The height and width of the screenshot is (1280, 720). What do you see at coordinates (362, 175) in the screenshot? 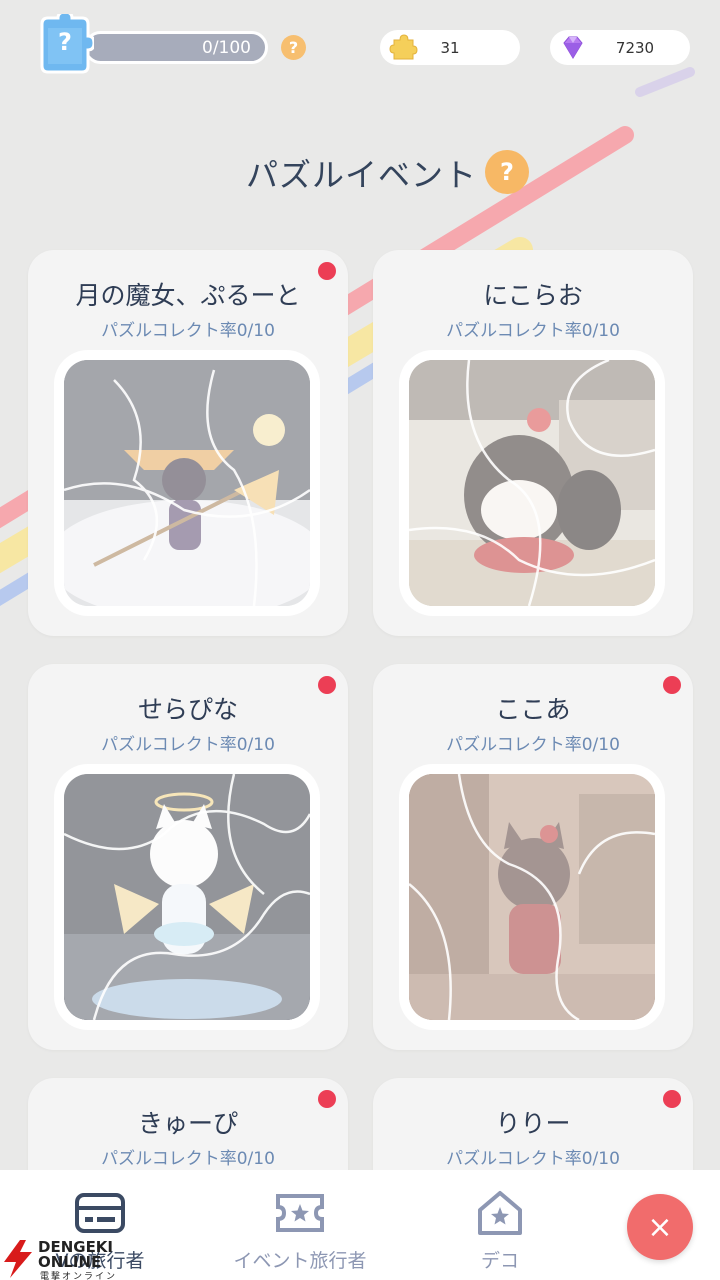
I see `page-title: パズルイベント` at bounding box center [362, 175].